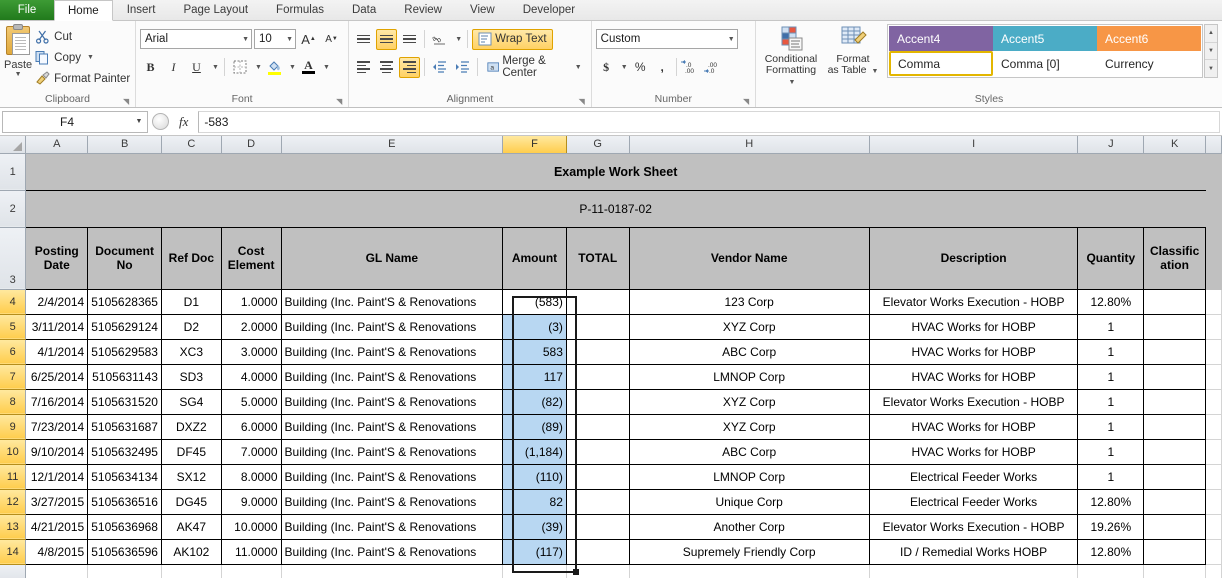 Image resolution: width=1222 pixels, height=580 pixels. Describe the element at coordinates (714, 67) in the screenshot. I see `decrease-decimal-button: .00.0` at that location.